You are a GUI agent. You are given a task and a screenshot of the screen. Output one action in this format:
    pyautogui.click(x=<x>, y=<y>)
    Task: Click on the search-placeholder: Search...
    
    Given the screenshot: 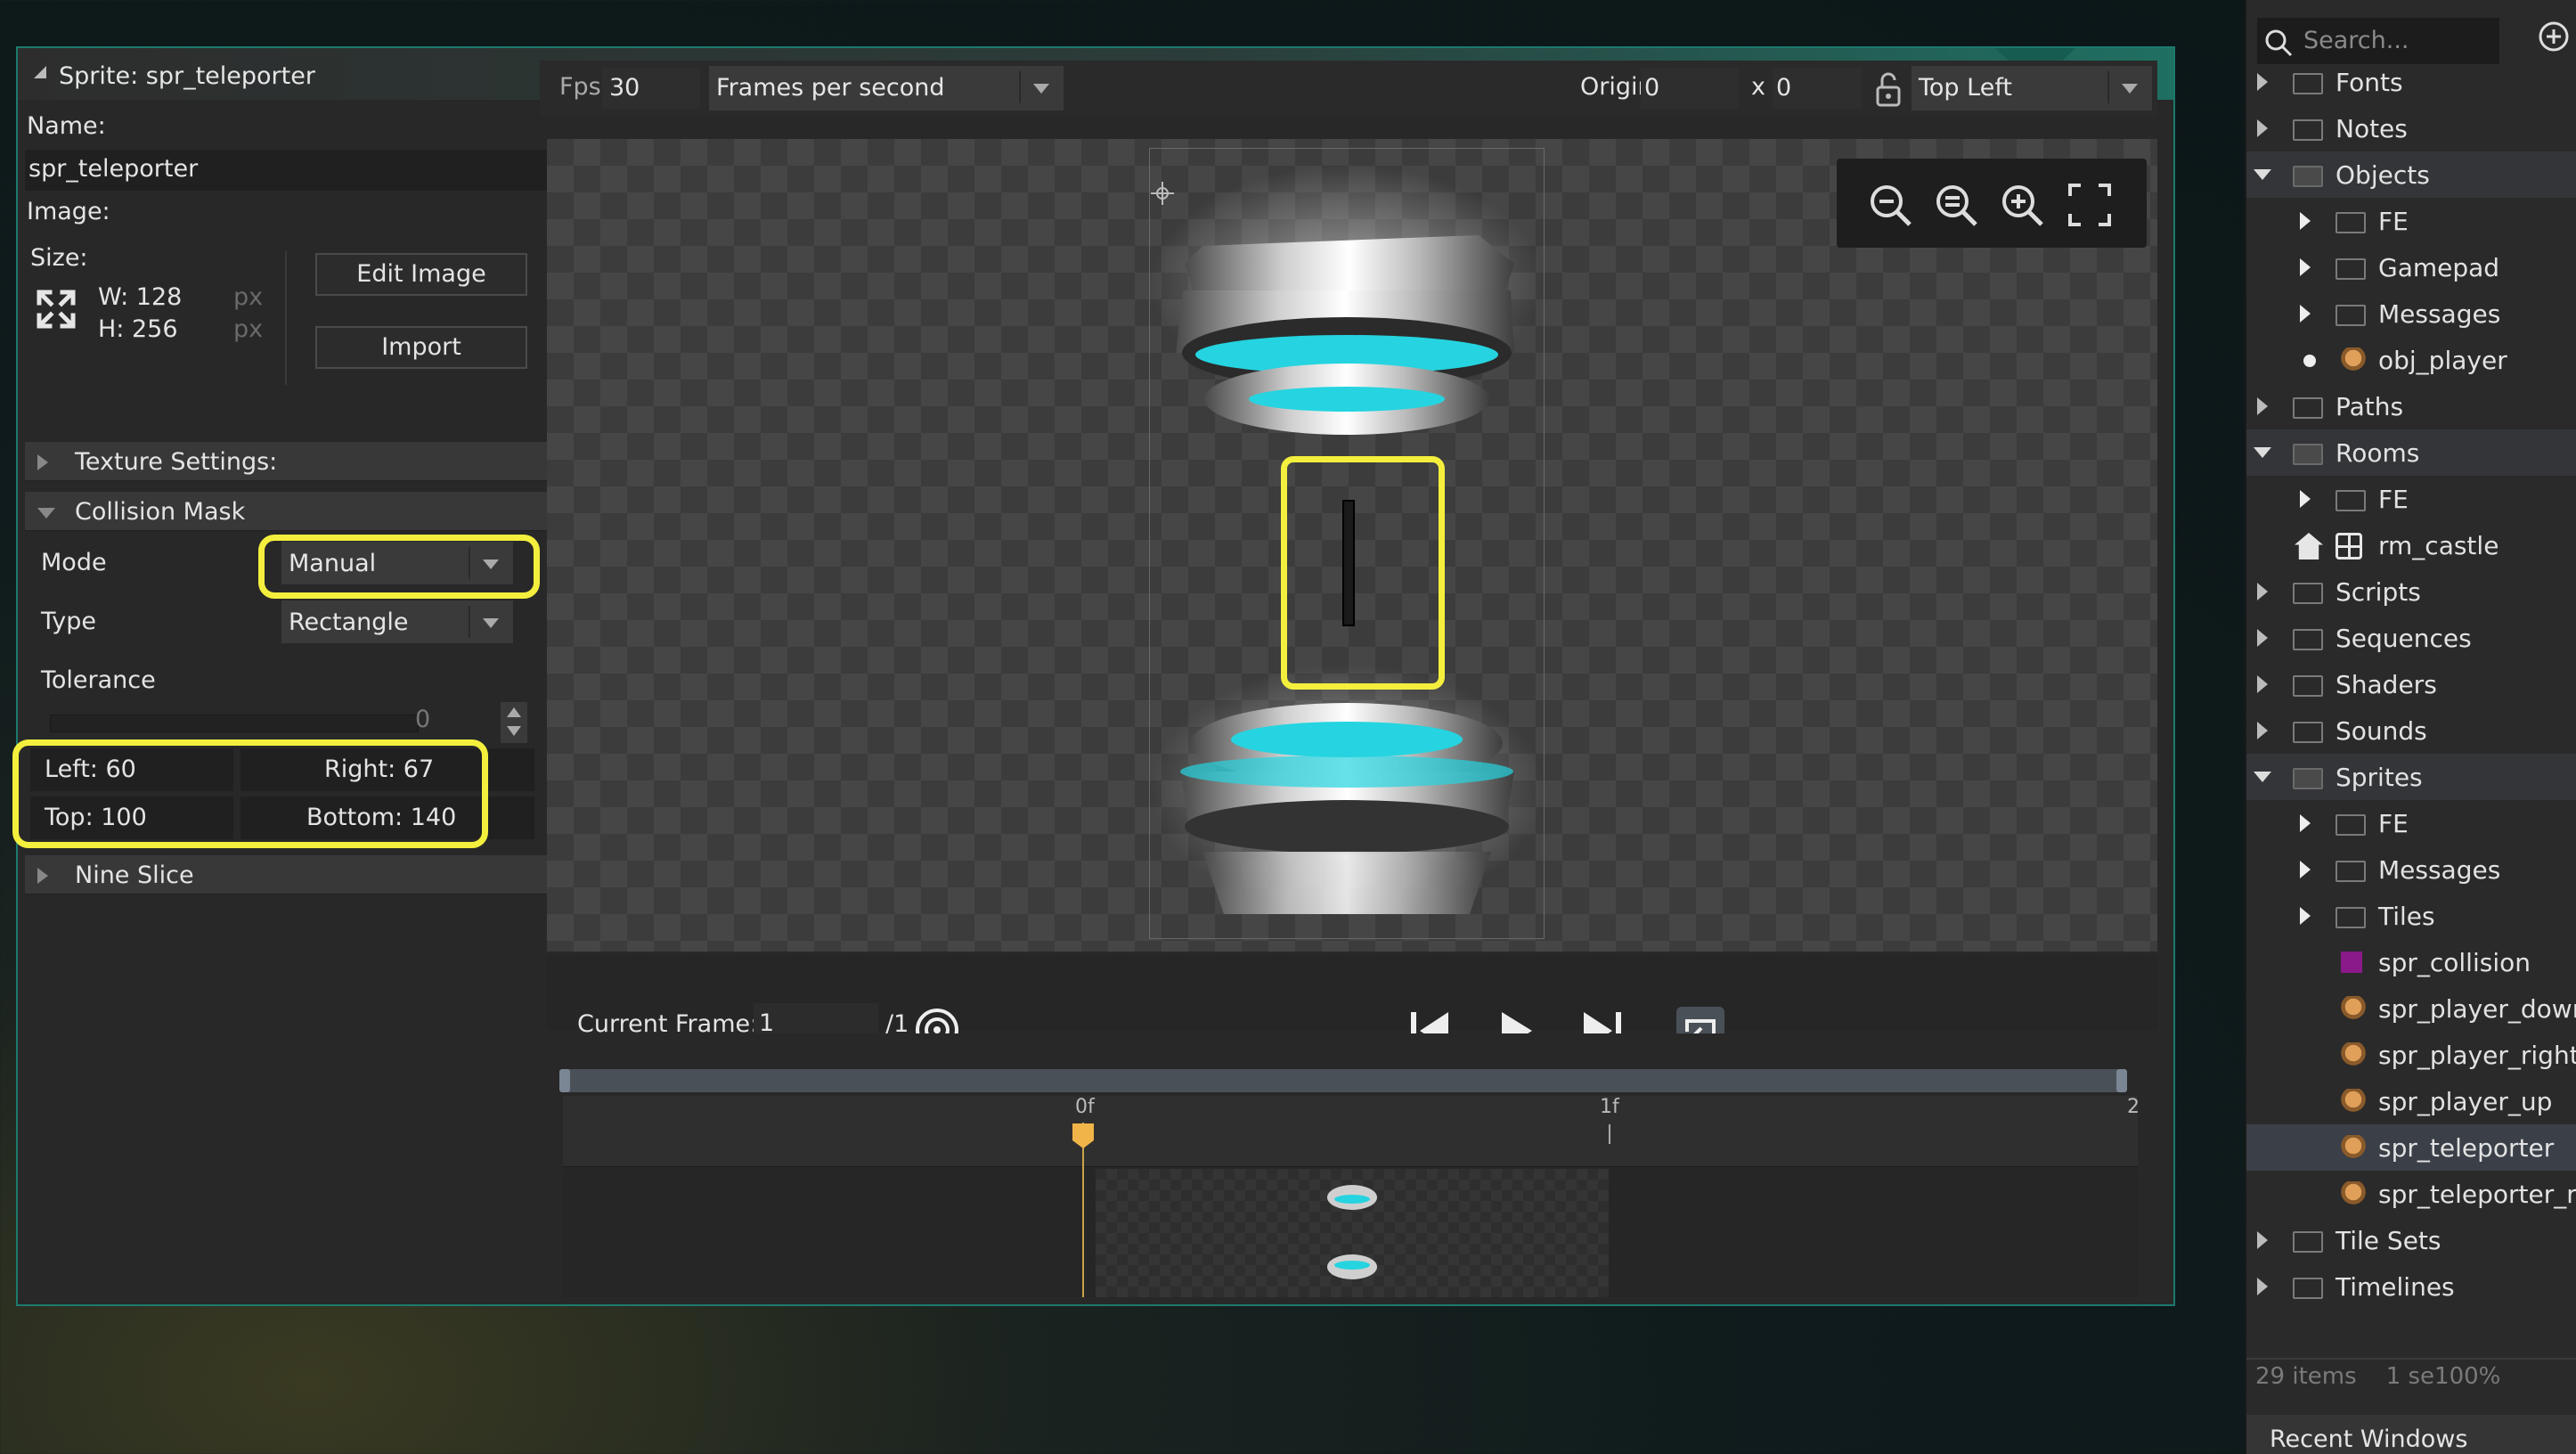 What is the action you would take?
    pyautogui.click(x=2356, y=40)
    